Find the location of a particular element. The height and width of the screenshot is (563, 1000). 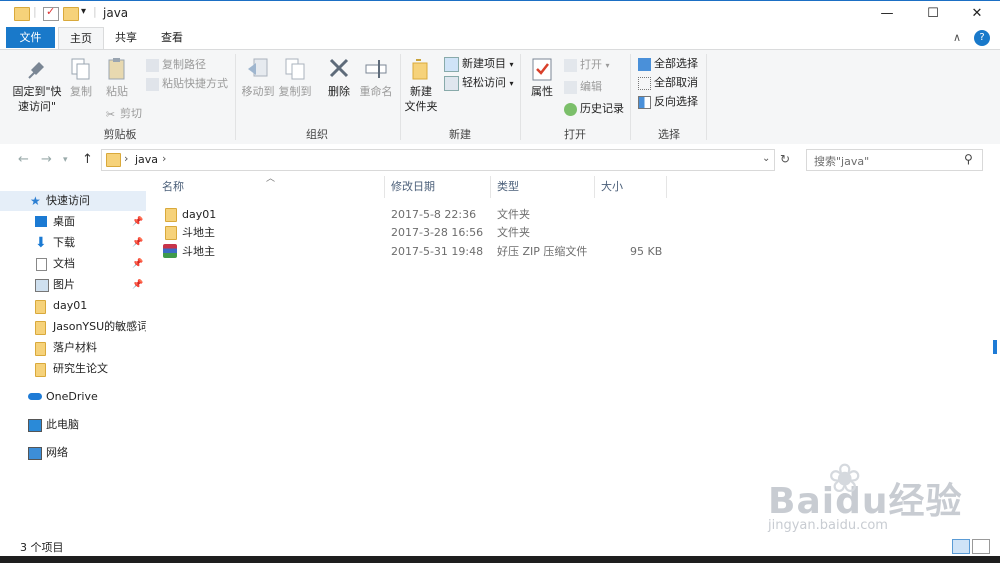

file-name: 斗地主 is located at coordinates (198, 251).